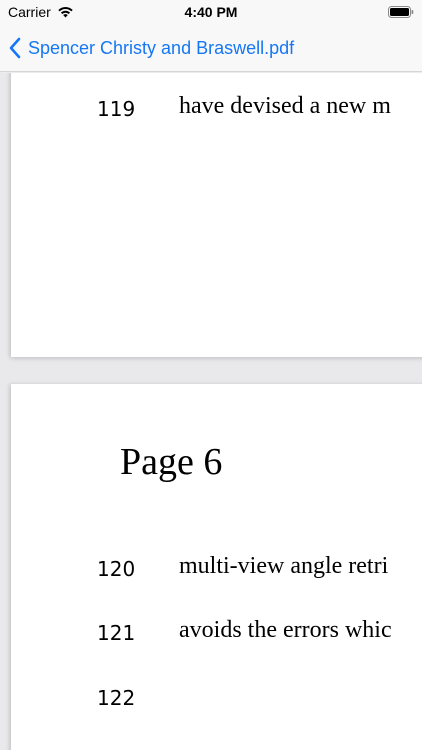  What do you see at coordinates (171, 462) in the screenshot?
I see `page-heading: Page 6` at bounding box center [171, 462].